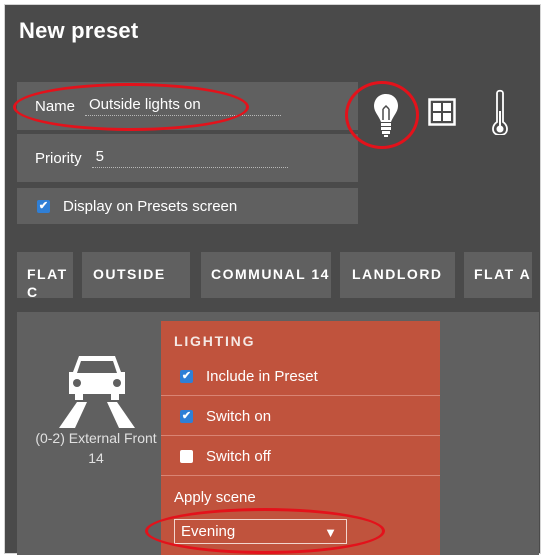 This screenshot has width=541, height=558. What do you see at coordinates (43, 206) in the screenshot?
I see `display-on-presets-checkbox: ✔` at bounding box center [43, 206].